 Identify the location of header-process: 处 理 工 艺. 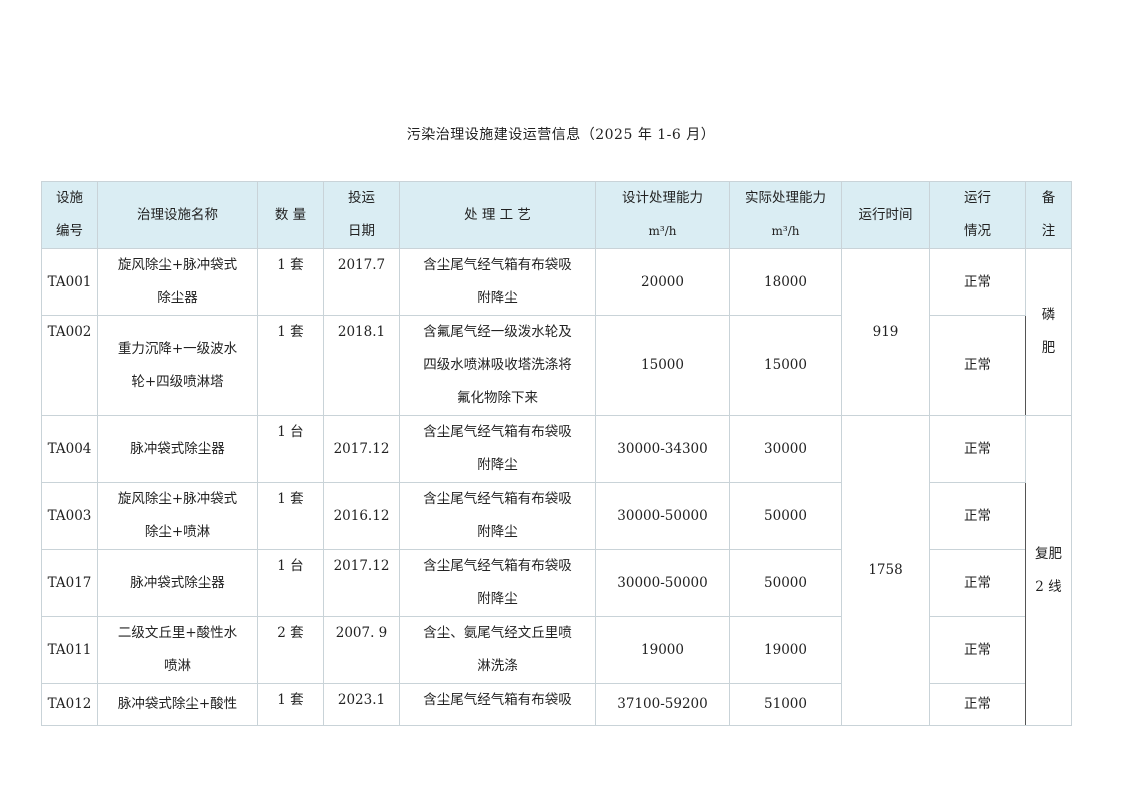
(497, 215).